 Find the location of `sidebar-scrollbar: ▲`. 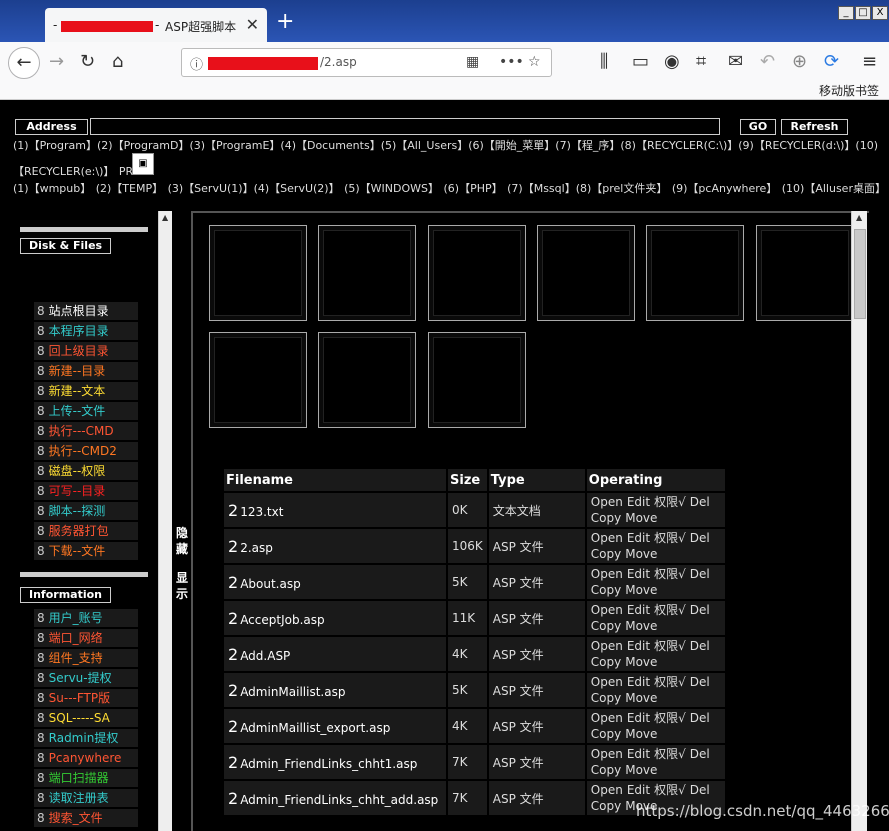

sidebar-scrollbar: ▲ is located at coordinates (165, 521).